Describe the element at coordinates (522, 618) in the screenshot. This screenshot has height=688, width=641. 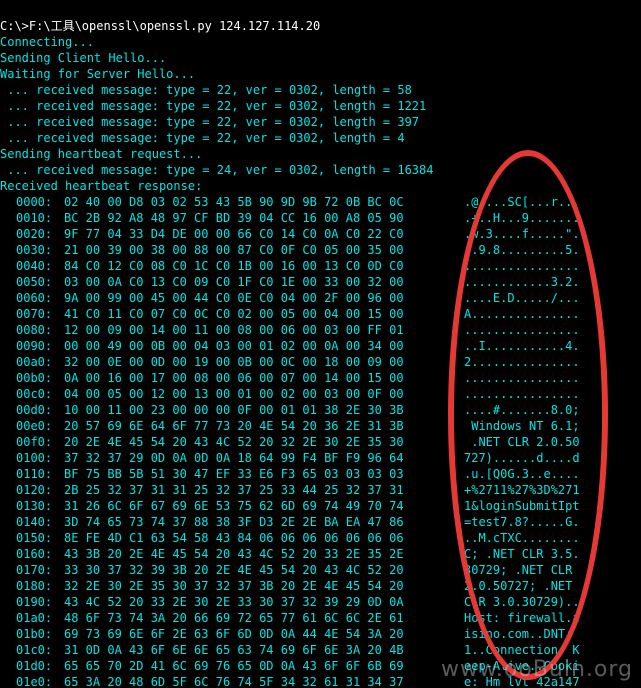
I see `hex-ascii: Host: firewall.a` at that location.